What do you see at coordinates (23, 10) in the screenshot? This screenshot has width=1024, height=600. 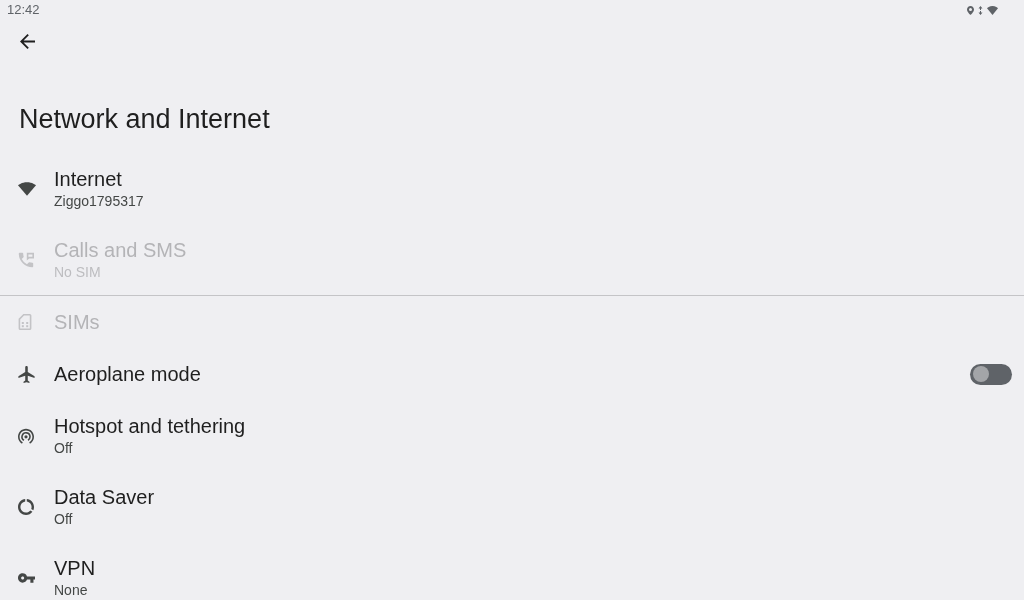 I see `status-time: 12:42` at bounding box center [23, 10].